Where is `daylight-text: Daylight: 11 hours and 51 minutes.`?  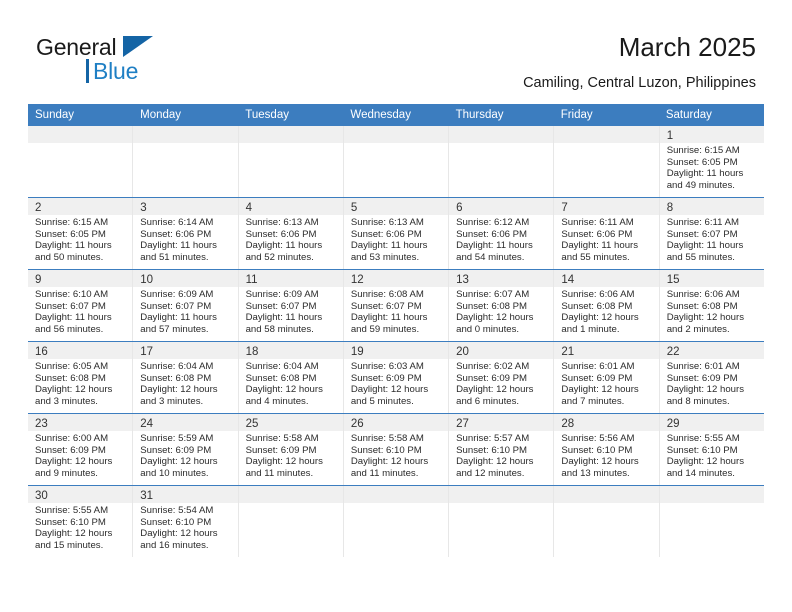
daylight-text: Daylight: 11 hours and 51 minutes. is located at coordinates (178, 251).